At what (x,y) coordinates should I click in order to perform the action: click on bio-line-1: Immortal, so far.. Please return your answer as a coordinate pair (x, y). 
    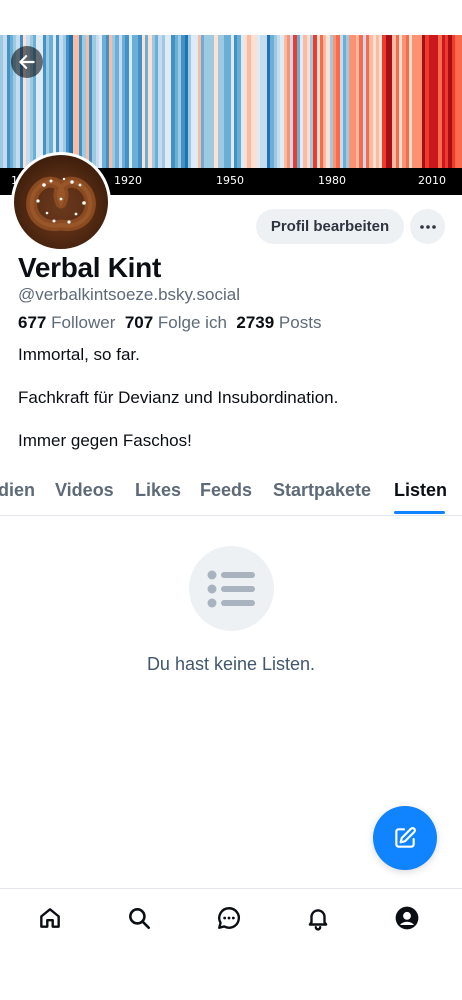
    Looking at the image, I should click on (79, 354).